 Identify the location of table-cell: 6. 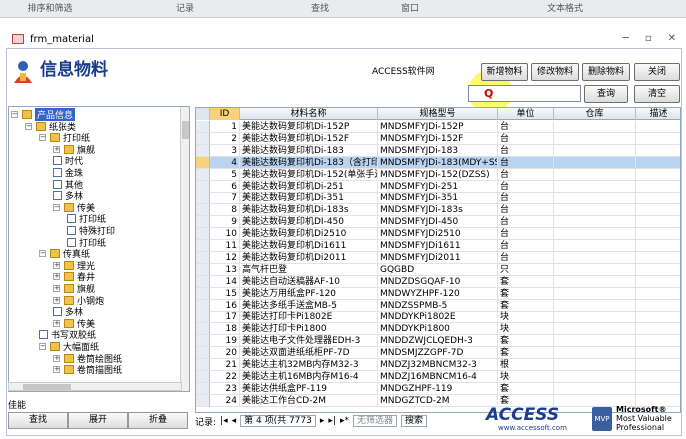
(225, 186).